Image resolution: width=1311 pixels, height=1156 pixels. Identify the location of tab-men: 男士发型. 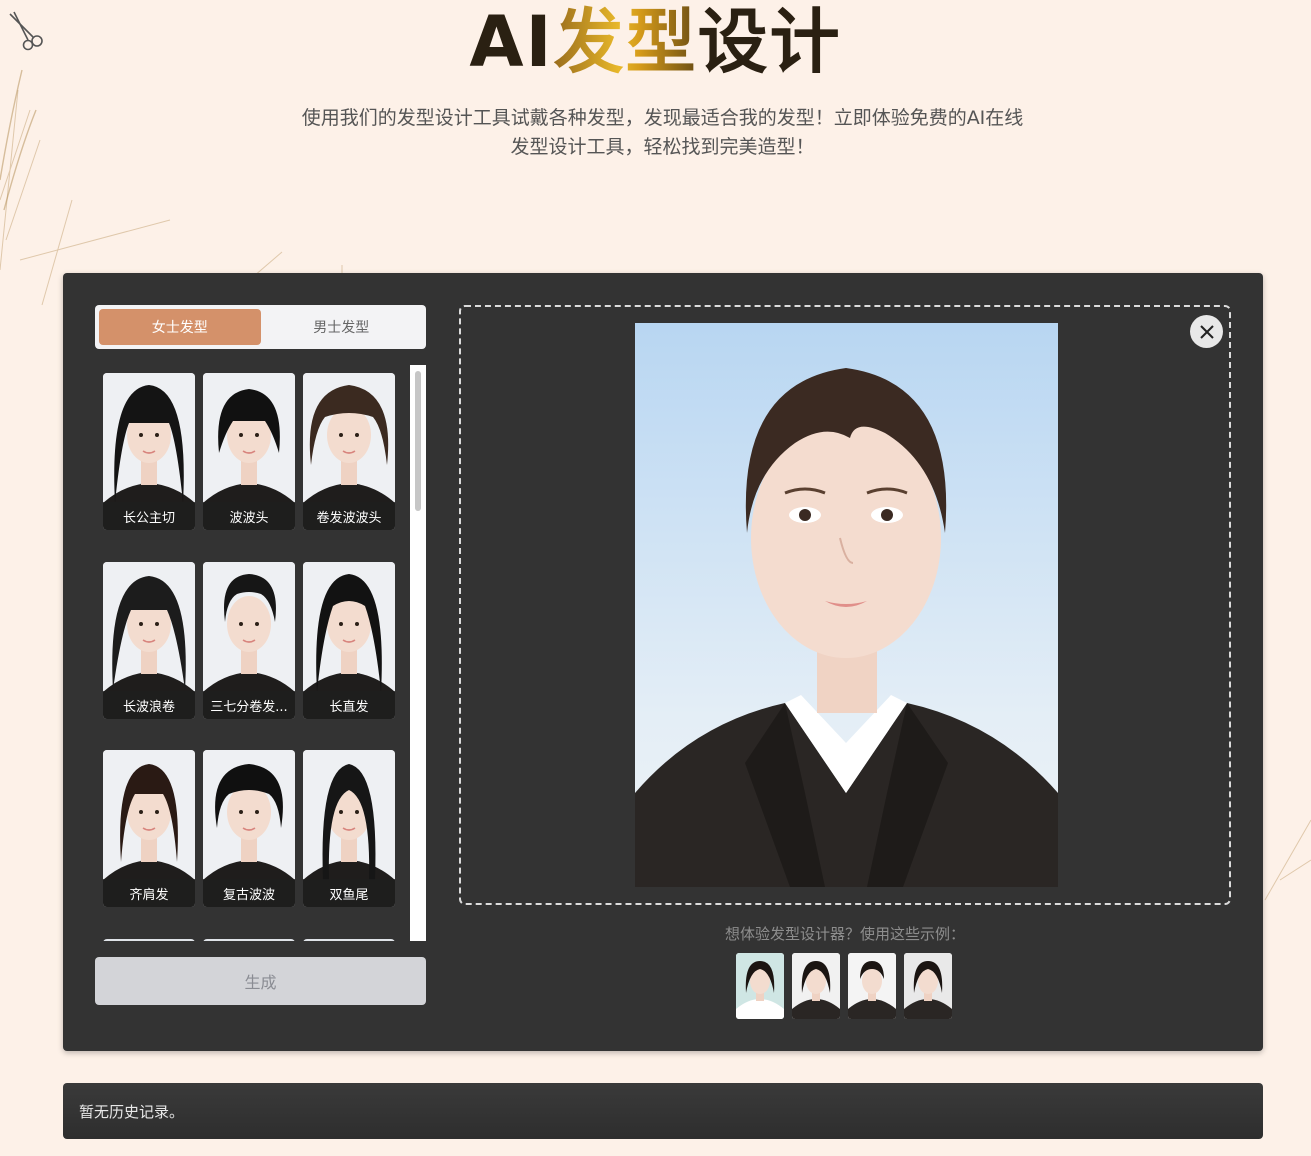
(342, 327).